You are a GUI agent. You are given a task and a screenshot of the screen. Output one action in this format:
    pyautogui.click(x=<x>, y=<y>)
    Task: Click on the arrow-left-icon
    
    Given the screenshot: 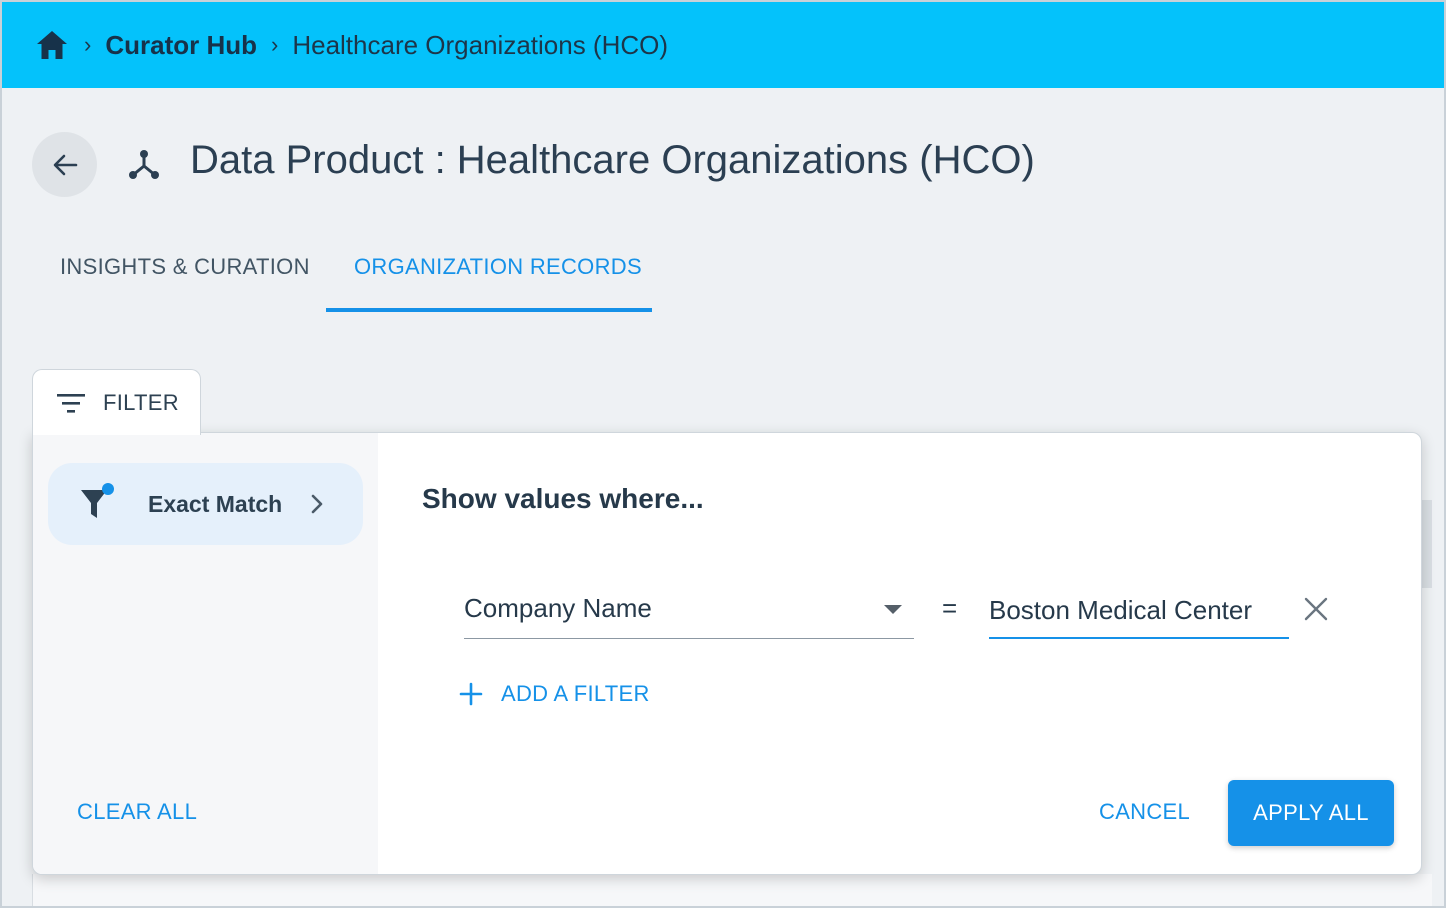 What is the action you would take?
    pyautogui.click(x=65, y=164)
    